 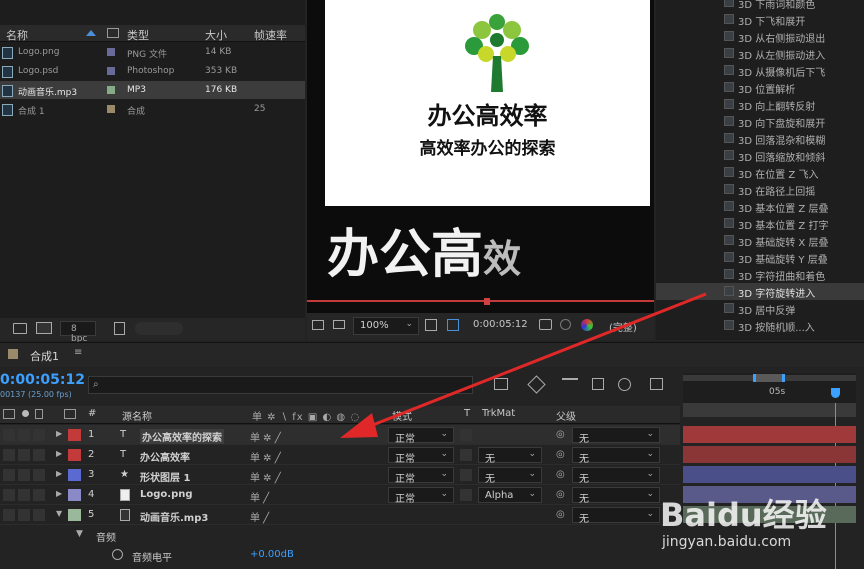 What do you see at coordinates (743, 515) in the screenshot?
I see `watermark-brand: Baidu经验` at bounding box center [743, 515].